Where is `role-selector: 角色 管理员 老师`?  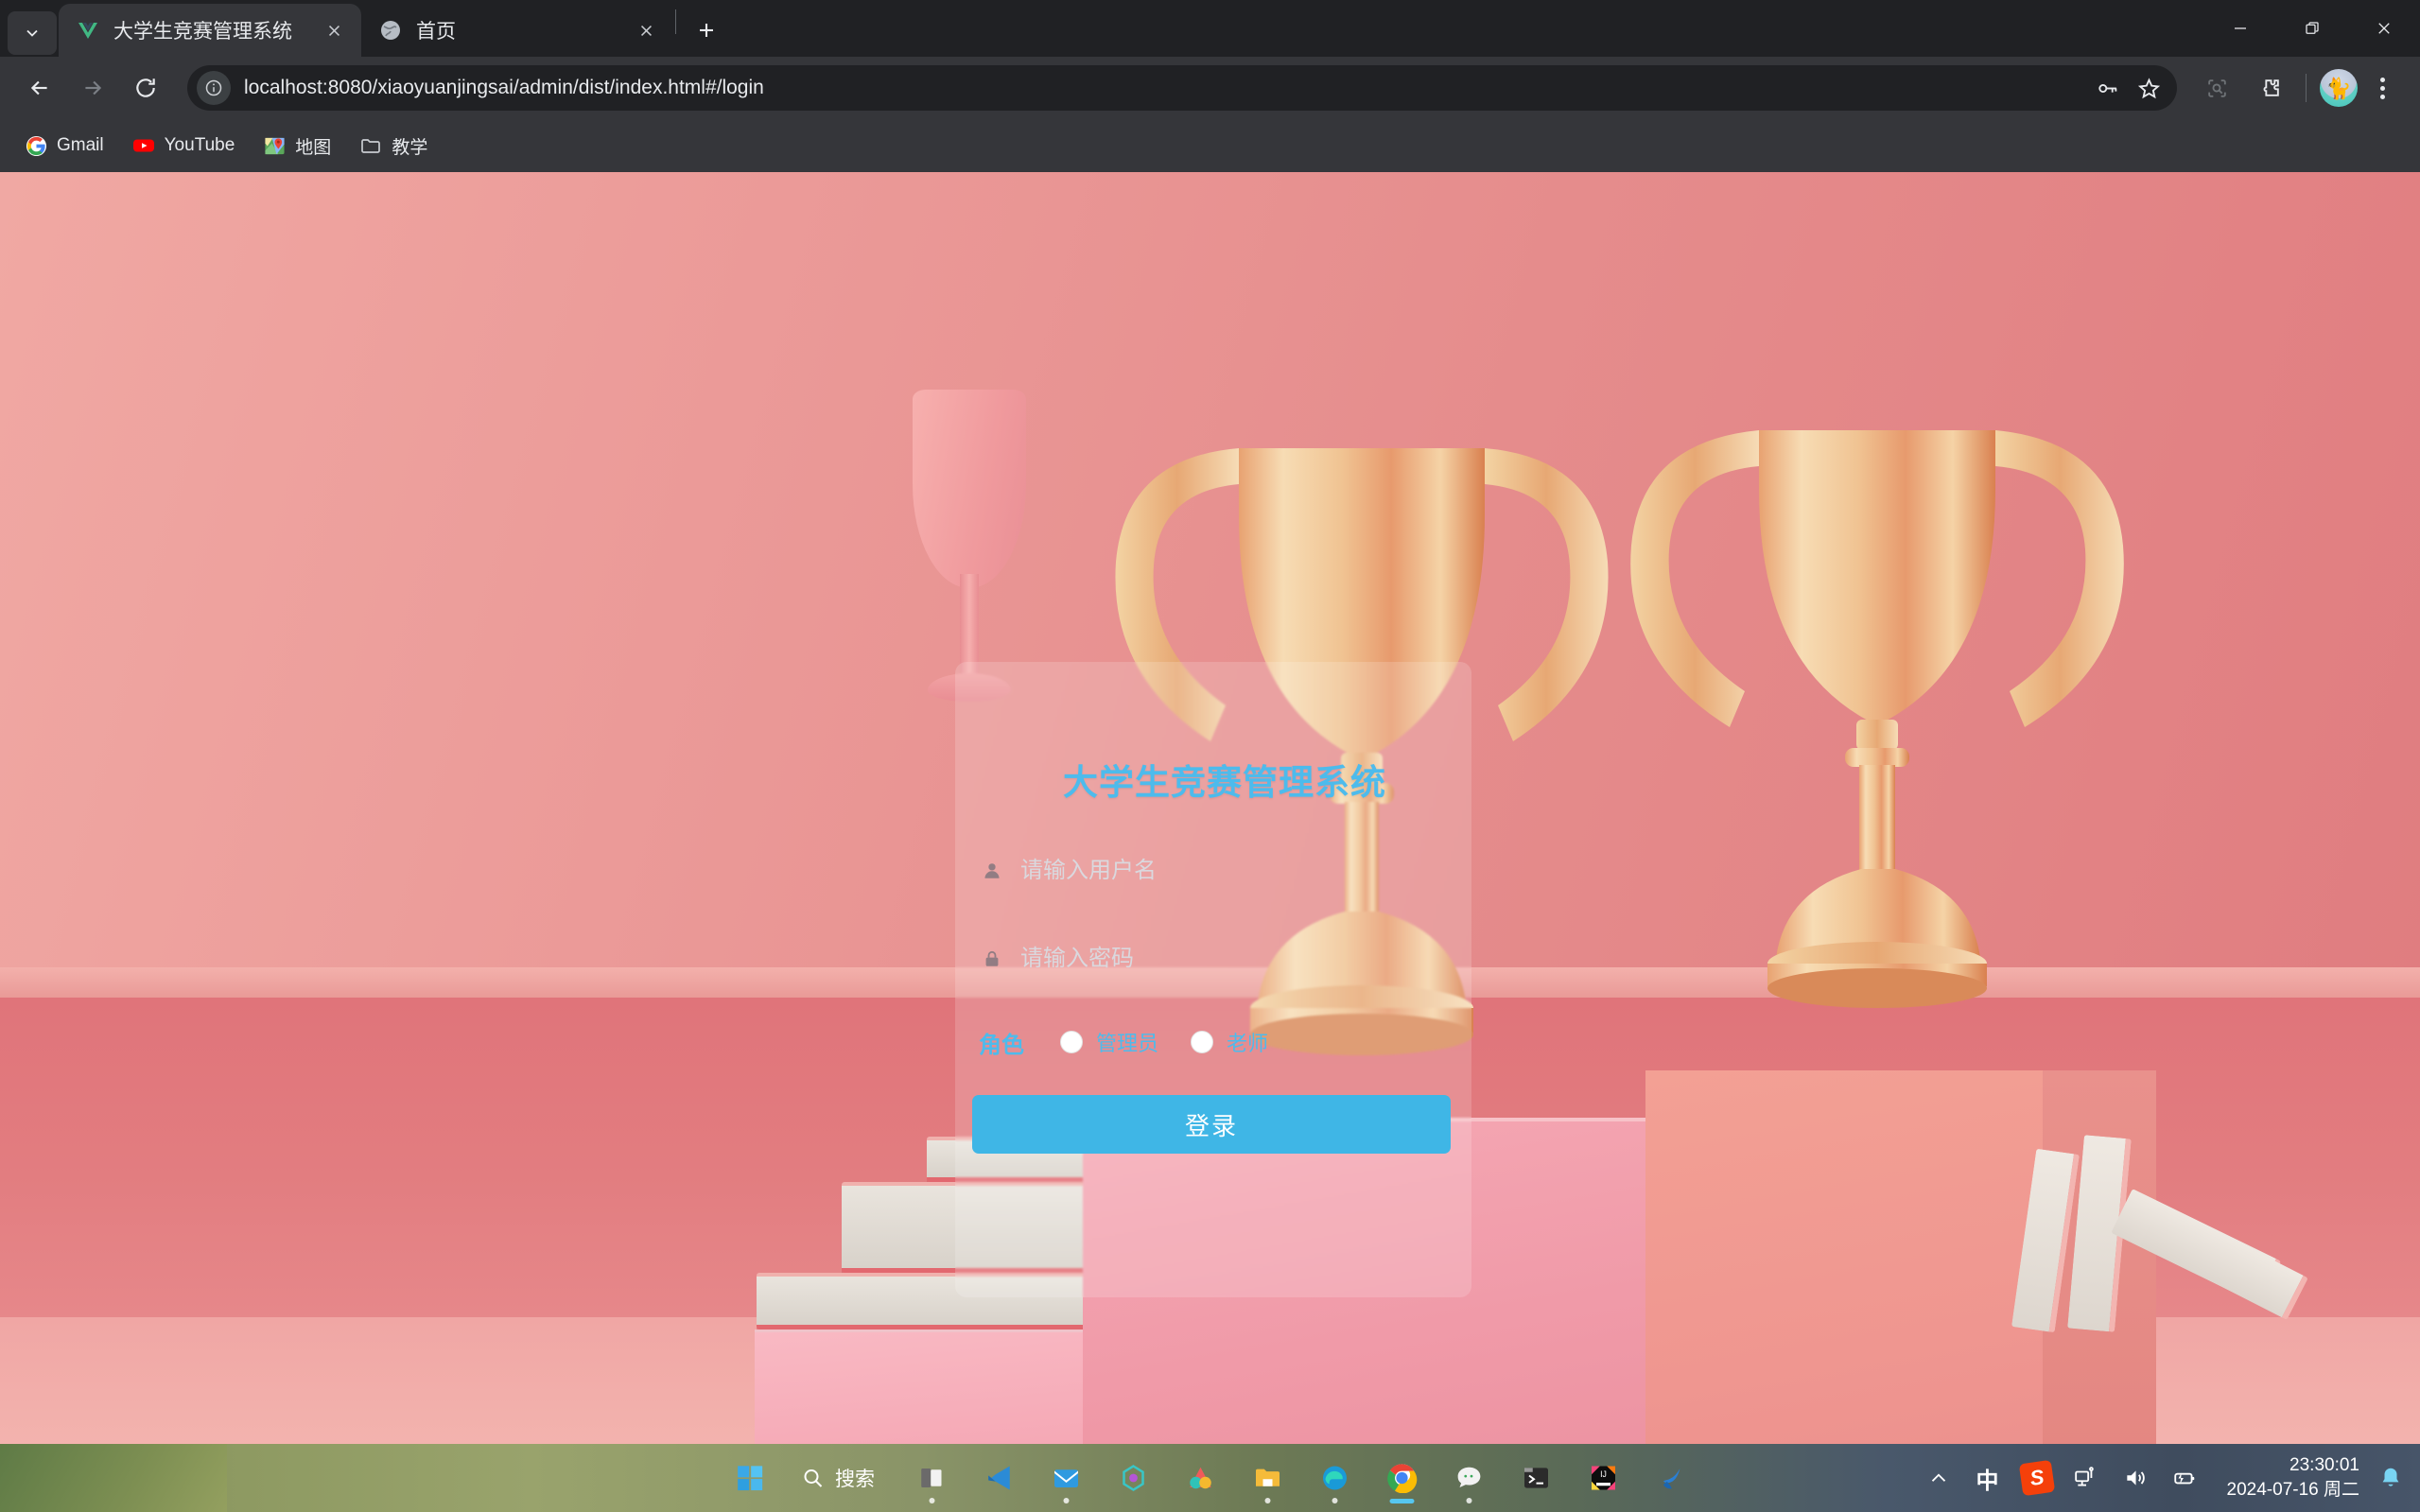 role-selector: 角色 管理员 老师 is located at coordinates (1216, 1042).